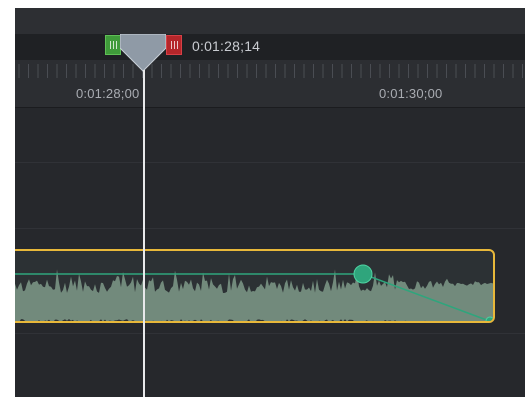  Describe the element at coordinates (226, 46) in the screenshot. I see `playhead-timecode: 0:01:28;14` at that location.